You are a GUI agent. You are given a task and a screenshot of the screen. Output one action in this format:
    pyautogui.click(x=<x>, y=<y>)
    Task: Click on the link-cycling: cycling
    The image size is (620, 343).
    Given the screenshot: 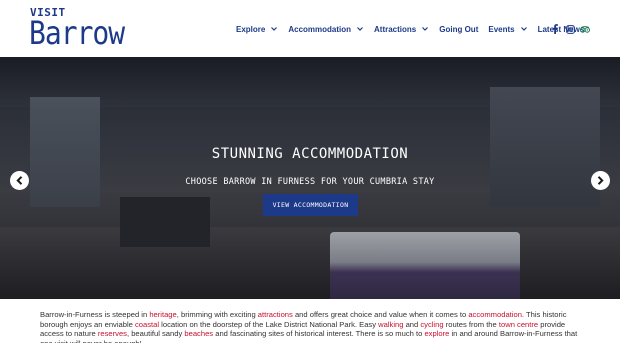 What is the action you would take?
    pyautogui.click(x=431, y=324)
    